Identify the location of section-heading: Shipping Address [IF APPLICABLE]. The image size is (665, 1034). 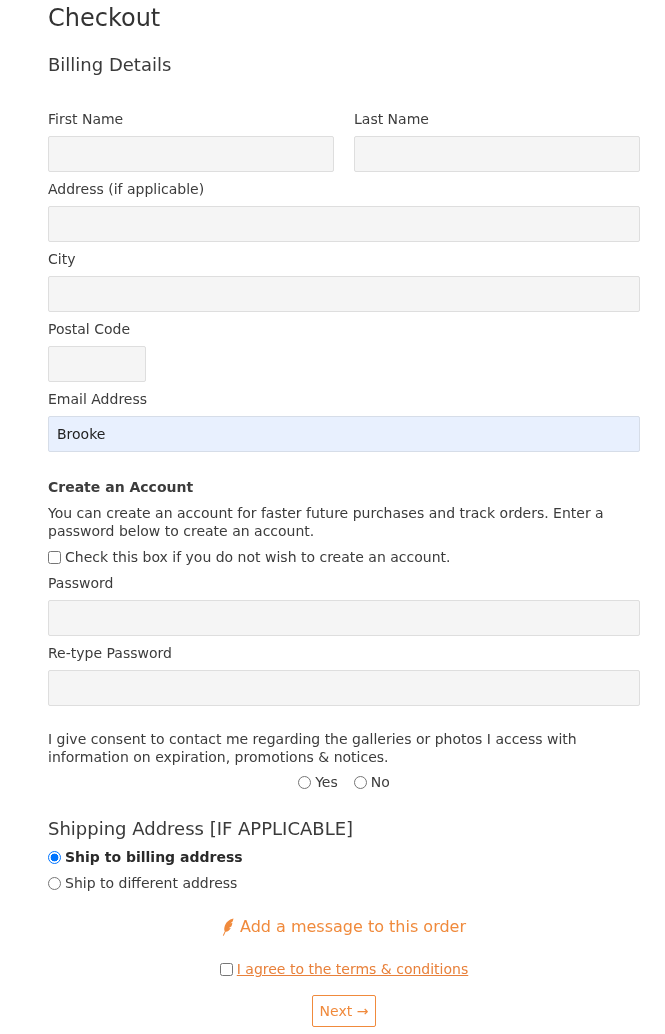
(201, 829).